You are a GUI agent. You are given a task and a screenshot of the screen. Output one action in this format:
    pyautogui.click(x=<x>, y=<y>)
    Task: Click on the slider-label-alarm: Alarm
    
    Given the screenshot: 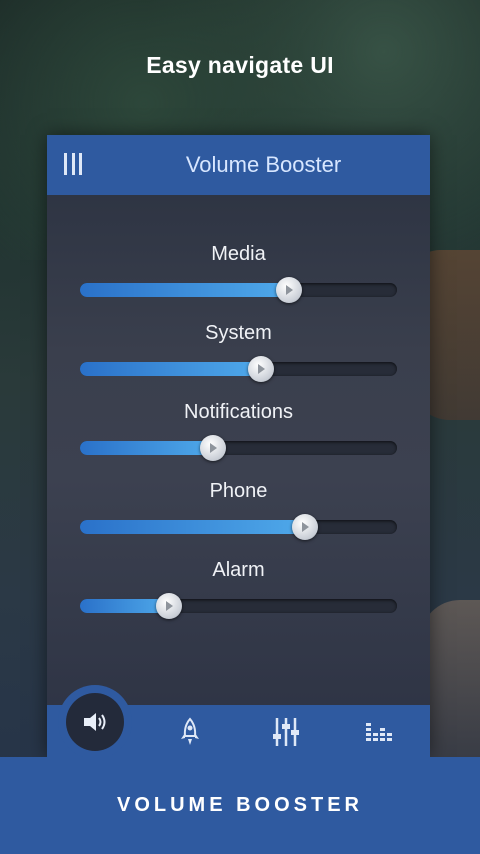 What is the action you would take?
    pyautogui.click(x=238, y=570)
    